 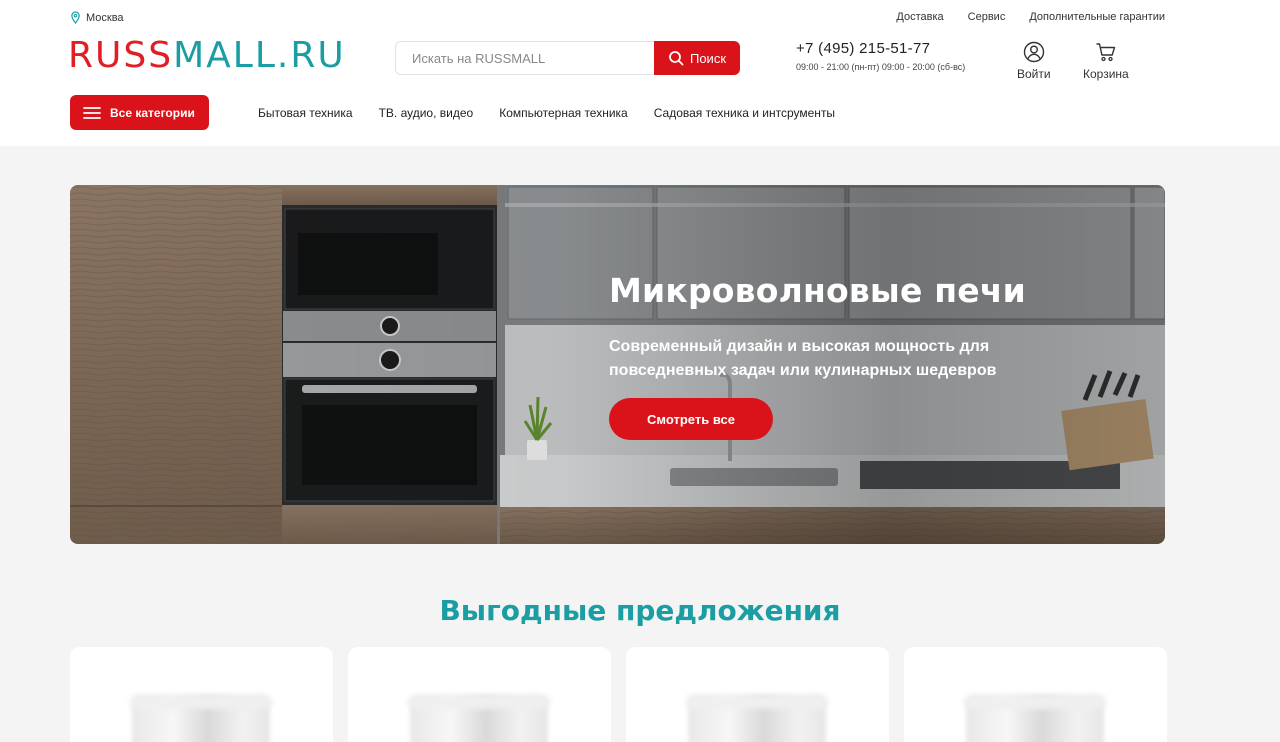 What do you see at coordinates (1033, 52) in the screenshot?
I see `user-icon` at bounding box center [1033, 52].